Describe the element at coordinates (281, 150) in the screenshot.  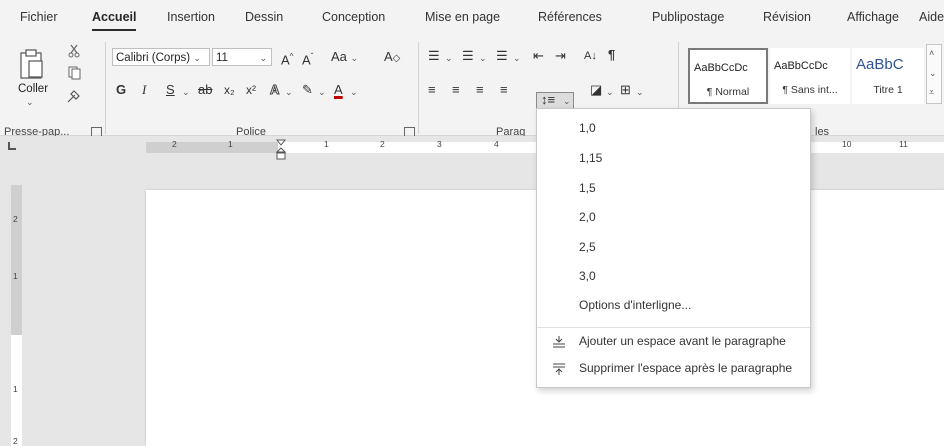
I see `indent-marker-icon` at that location.